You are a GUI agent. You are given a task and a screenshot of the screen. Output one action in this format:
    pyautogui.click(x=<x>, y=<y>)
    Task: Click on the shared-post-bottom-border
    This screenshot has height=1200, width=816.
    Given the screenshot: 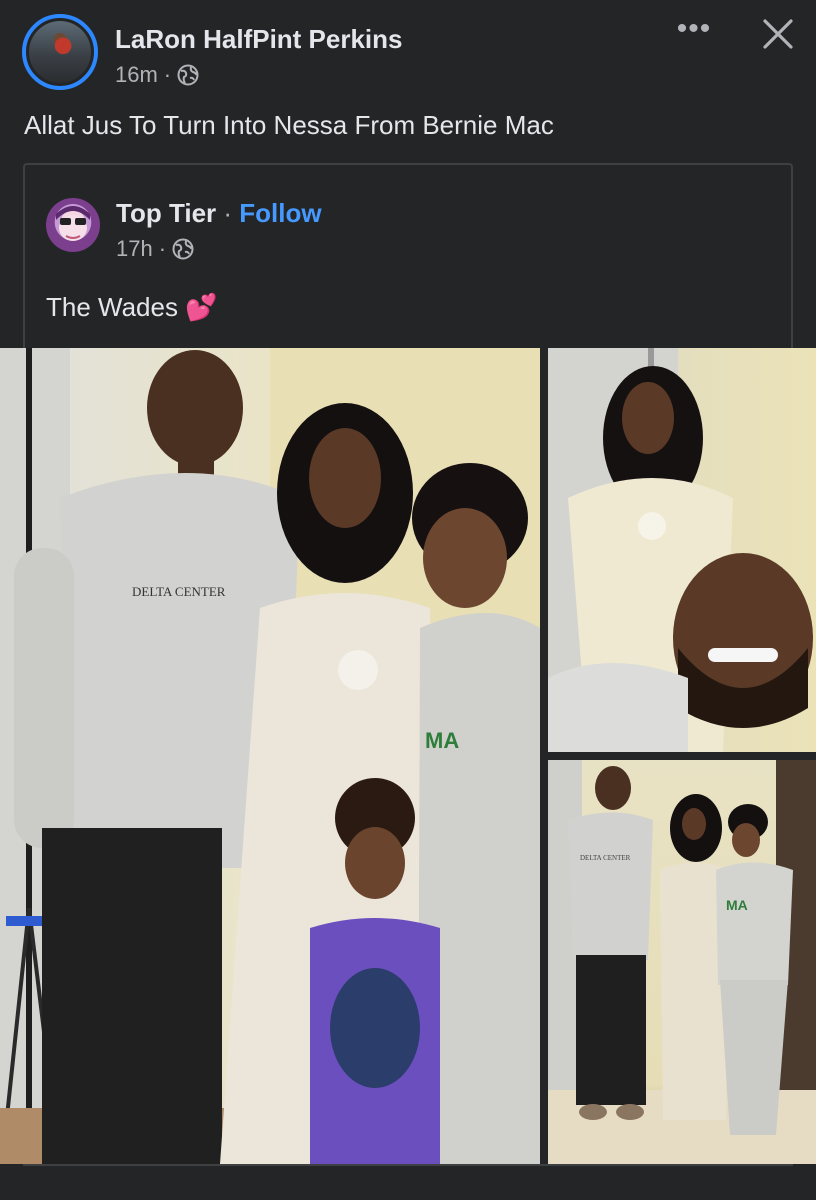 What is the action you would take?
    pyautogui.click(x=408, y=1165)
    